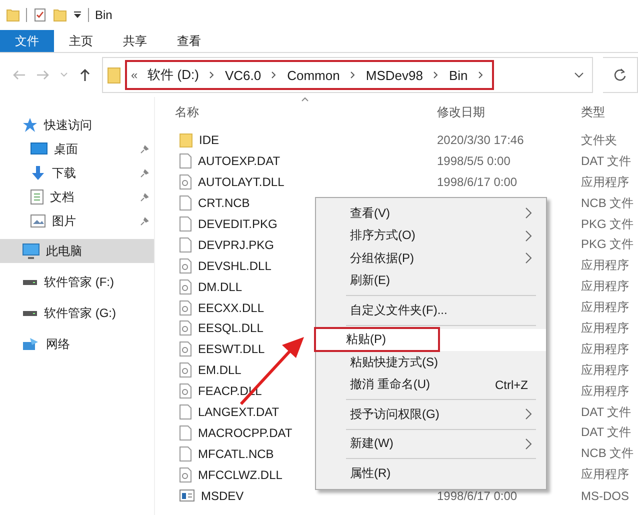 The height and width of the screenshot is (515, 638). I want to click on sidebar-item: 网络, so click(77, 344).